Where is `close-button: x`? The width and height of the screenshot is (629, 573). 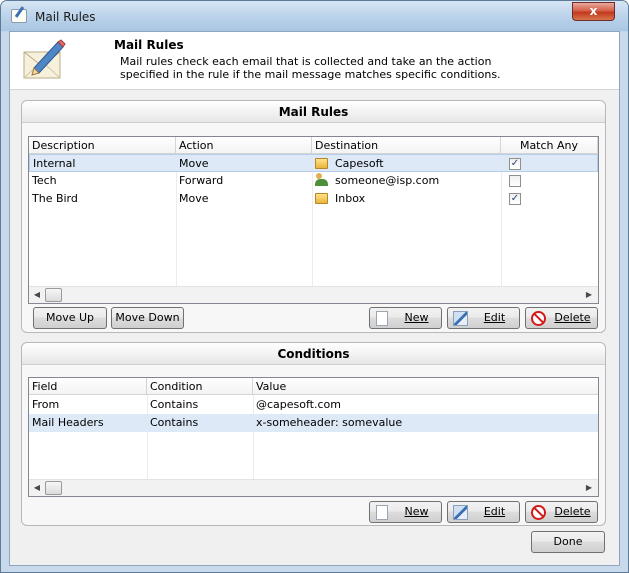
close-button: x is located at coordinates (593, 11).